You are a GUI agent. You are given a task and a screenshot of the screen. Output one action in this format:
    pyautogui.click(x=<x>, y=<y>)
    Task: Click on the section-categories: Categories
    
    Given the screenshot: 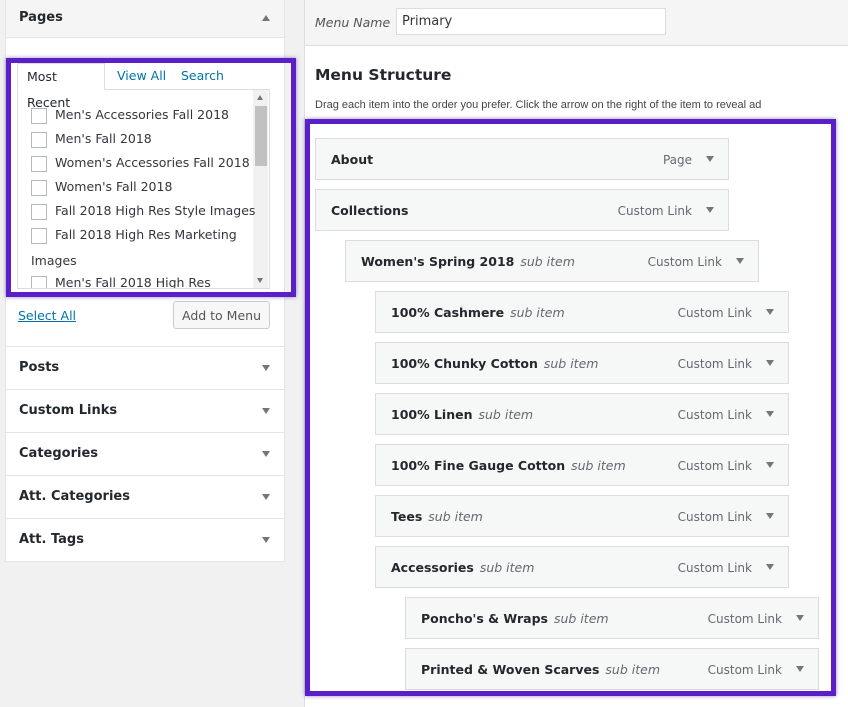 What is the action you would take?
    pyautogui.click(x=145, y=453)
    